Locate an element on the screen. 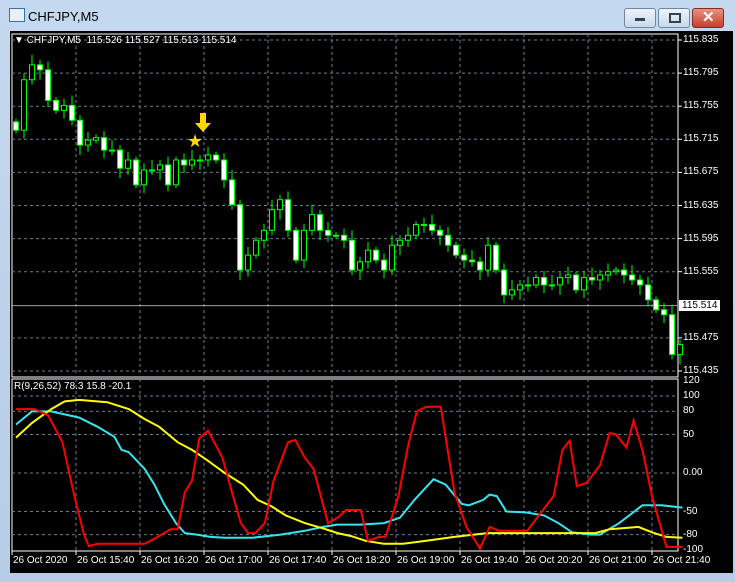 This screenshot has height=582, width=735. indicator-level-label: 100 is located at coordinates (691, 395).